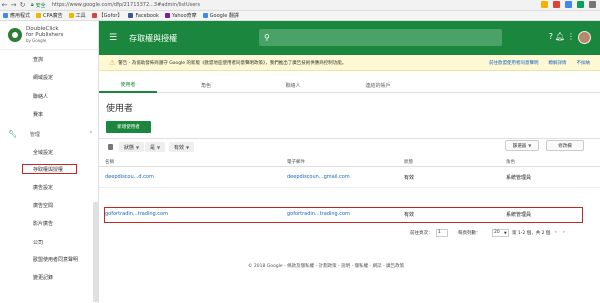 Image resolution: width=600 pixels, height=303 pixels. I want to click on select-filter-button: 篩選器 ▼, so click(522, 145).